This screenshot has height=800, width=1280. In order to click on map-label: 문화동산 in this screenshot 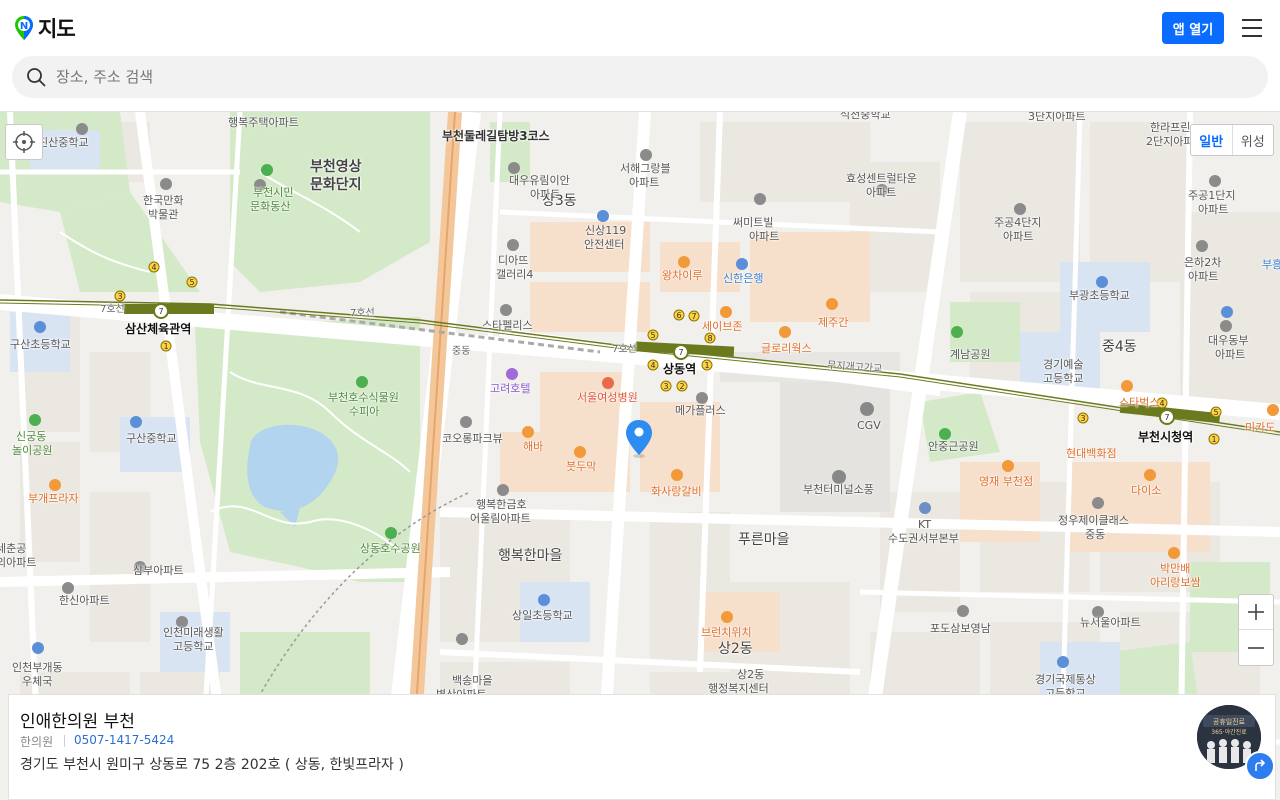, I will do `click(270, 207)`.